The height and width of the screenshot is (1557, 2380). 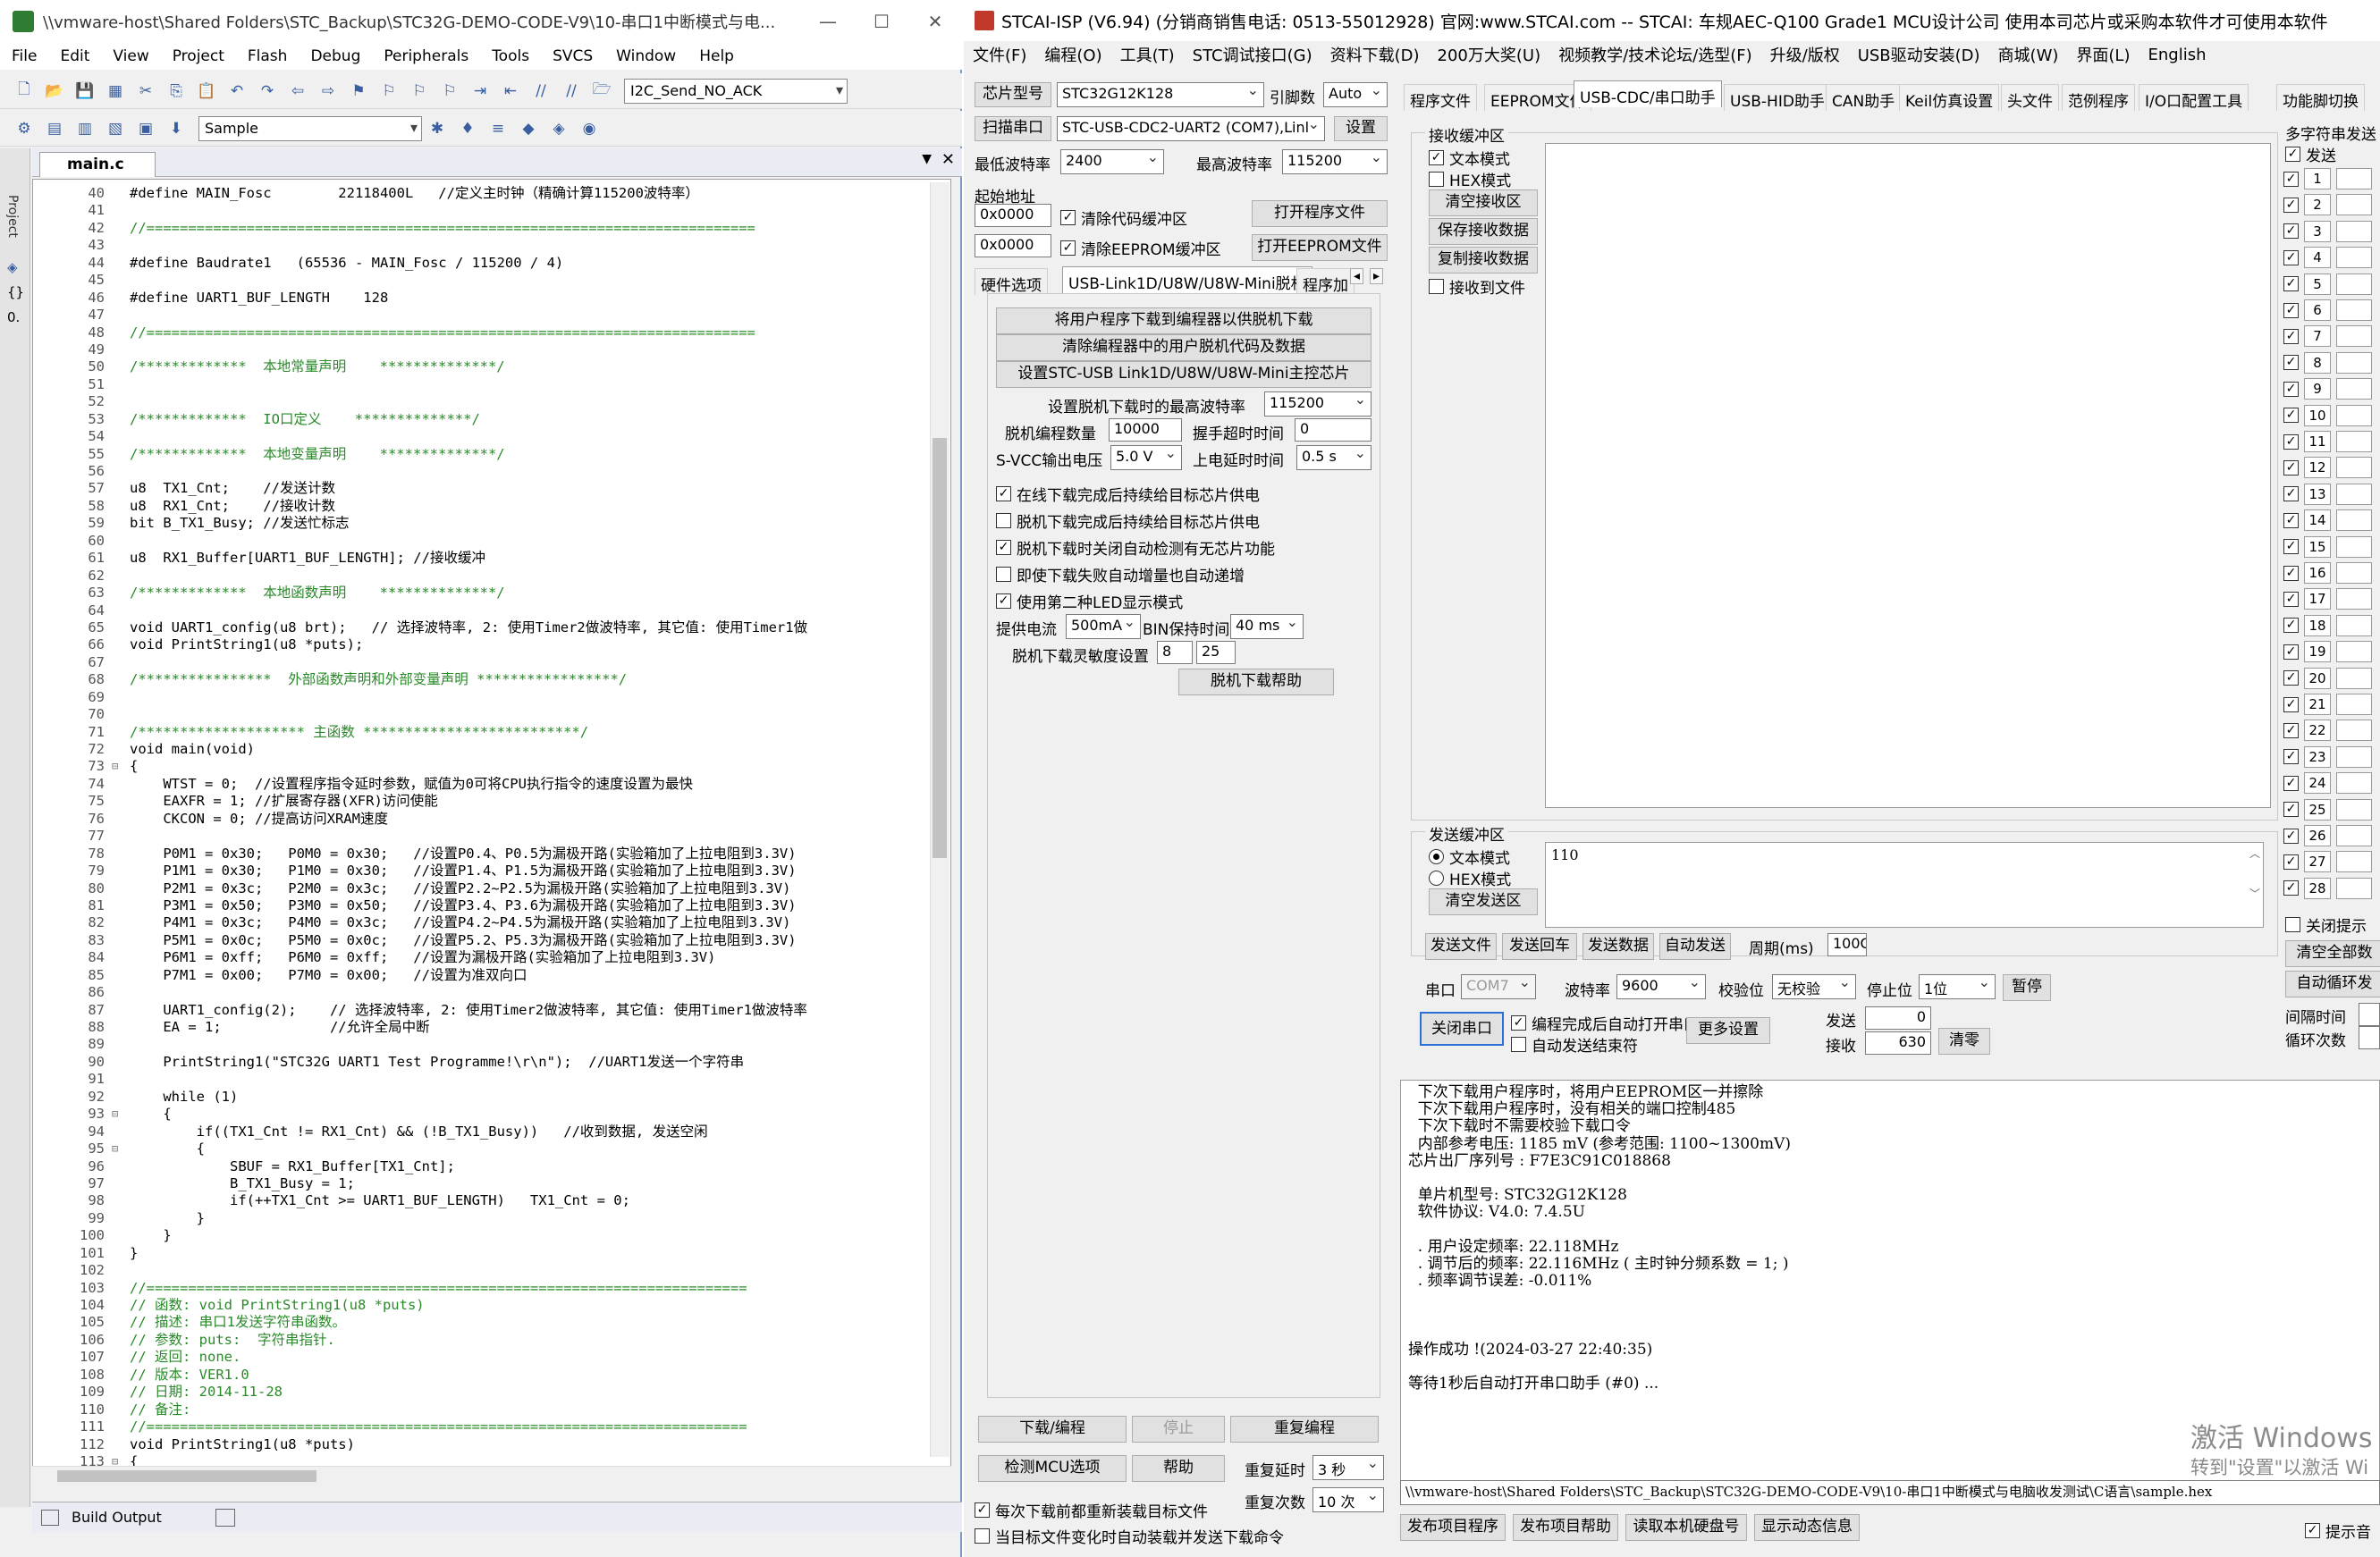 I want to click on build-output-tab: Build Output, so click(x=117, y=1517).